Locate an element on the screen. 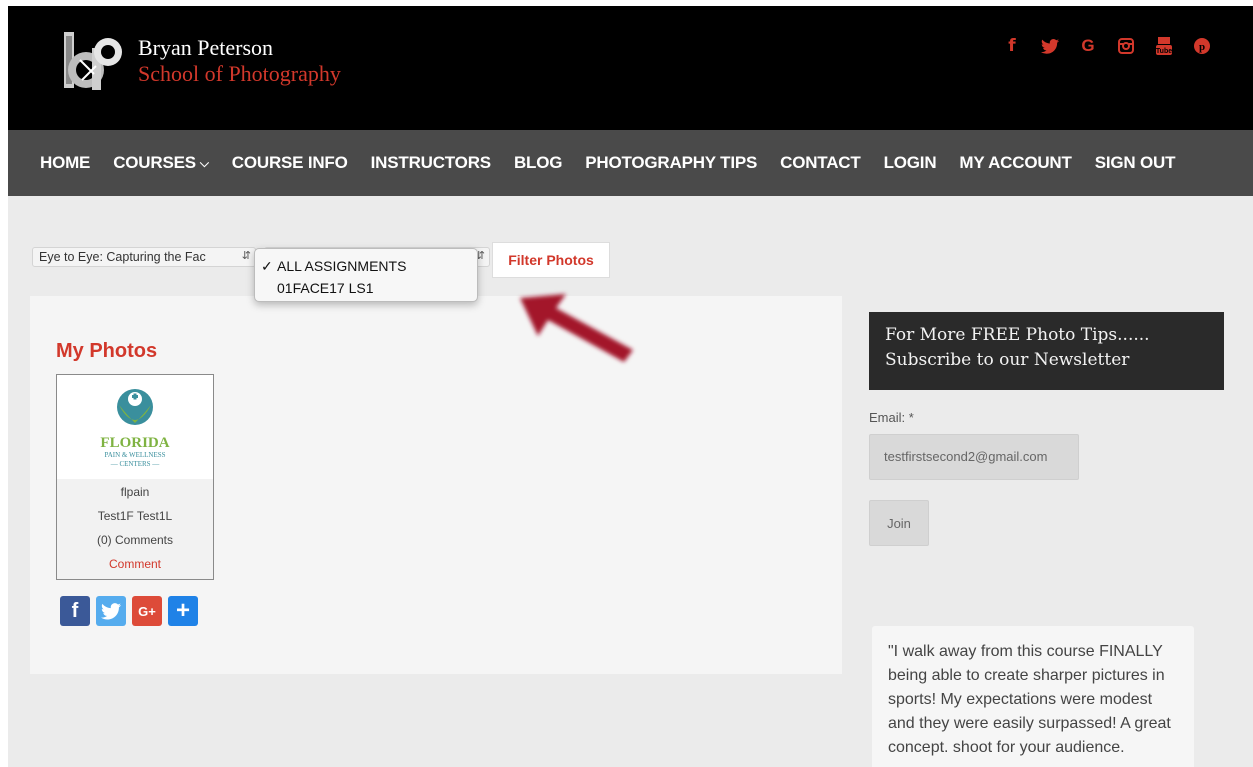 This screenshot has height=767, width=1253. select-arrows-icon: ⇵ is located at coordinates (246, 256).